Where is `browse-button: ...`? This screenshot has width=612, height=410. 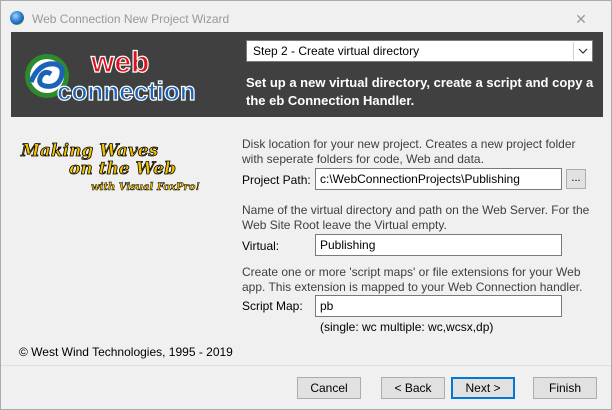 browse-button: ... is located at coordinates (576, 179).